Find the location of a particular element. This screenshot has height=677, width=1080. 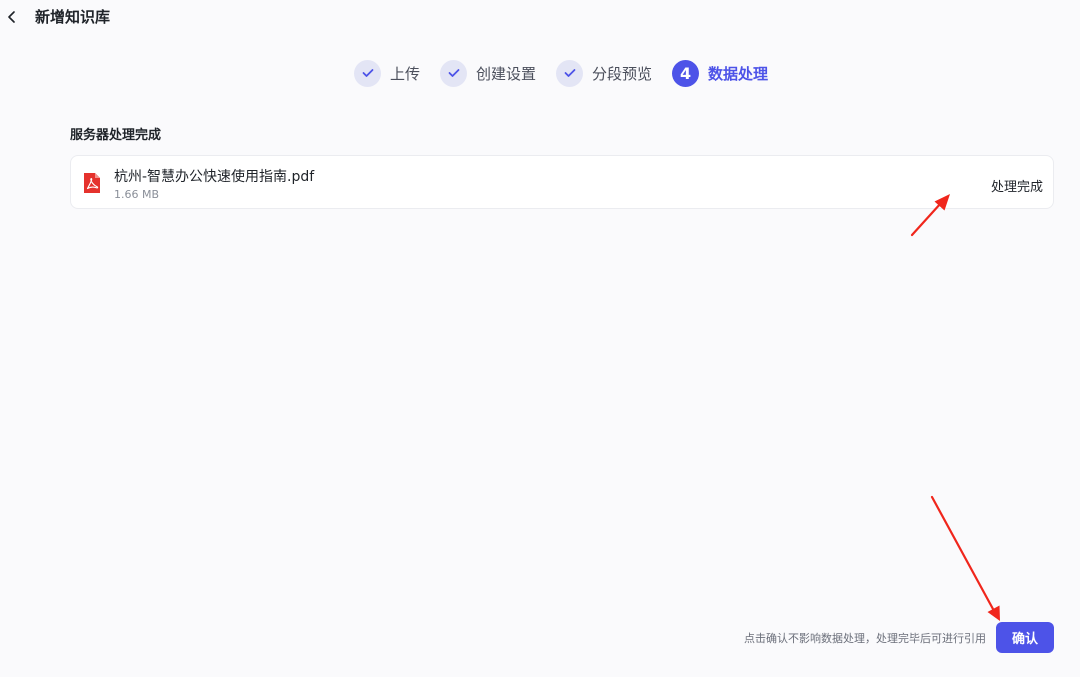

back-button is located at coordinates (12, 17).